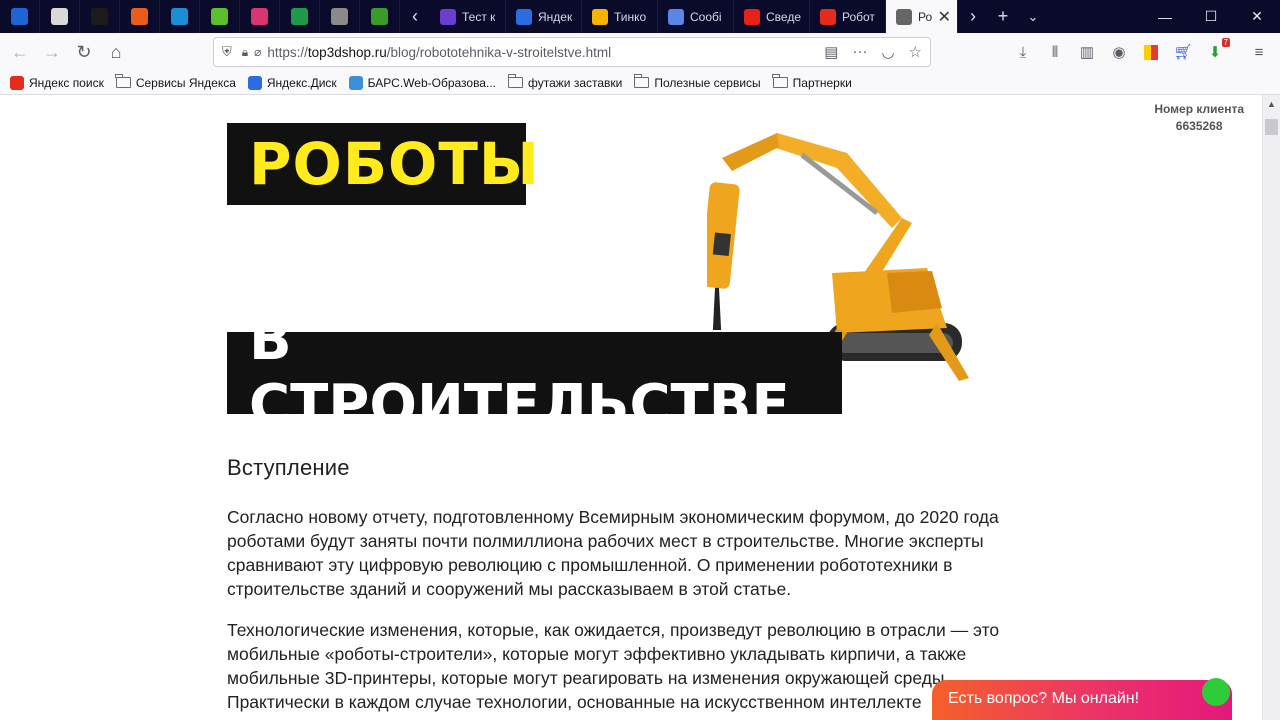 The height and width of the screenshot is (720, 1280). I want to click on tab: Тест к, so click(468, 16).